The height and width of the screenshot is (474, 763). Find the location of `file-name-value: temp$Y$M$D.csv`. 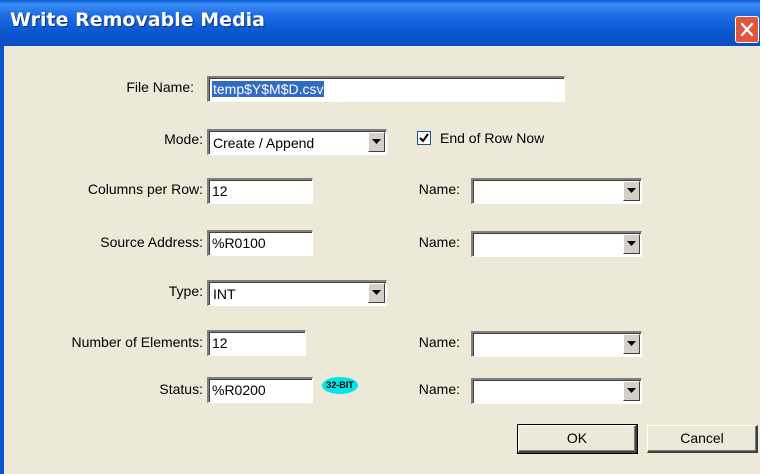

file-name-value: temp$Y$M$D.csv is located at coordinates (268, 89).